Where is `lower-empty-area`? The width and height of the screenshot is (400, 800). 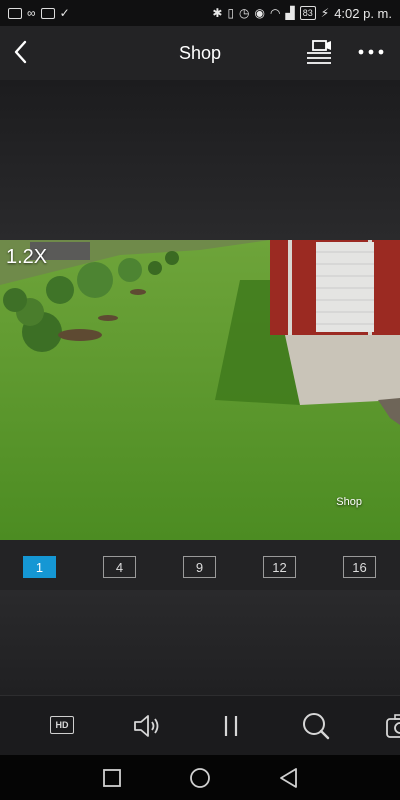
lower-empty-area is located at coordinates (200, 642).